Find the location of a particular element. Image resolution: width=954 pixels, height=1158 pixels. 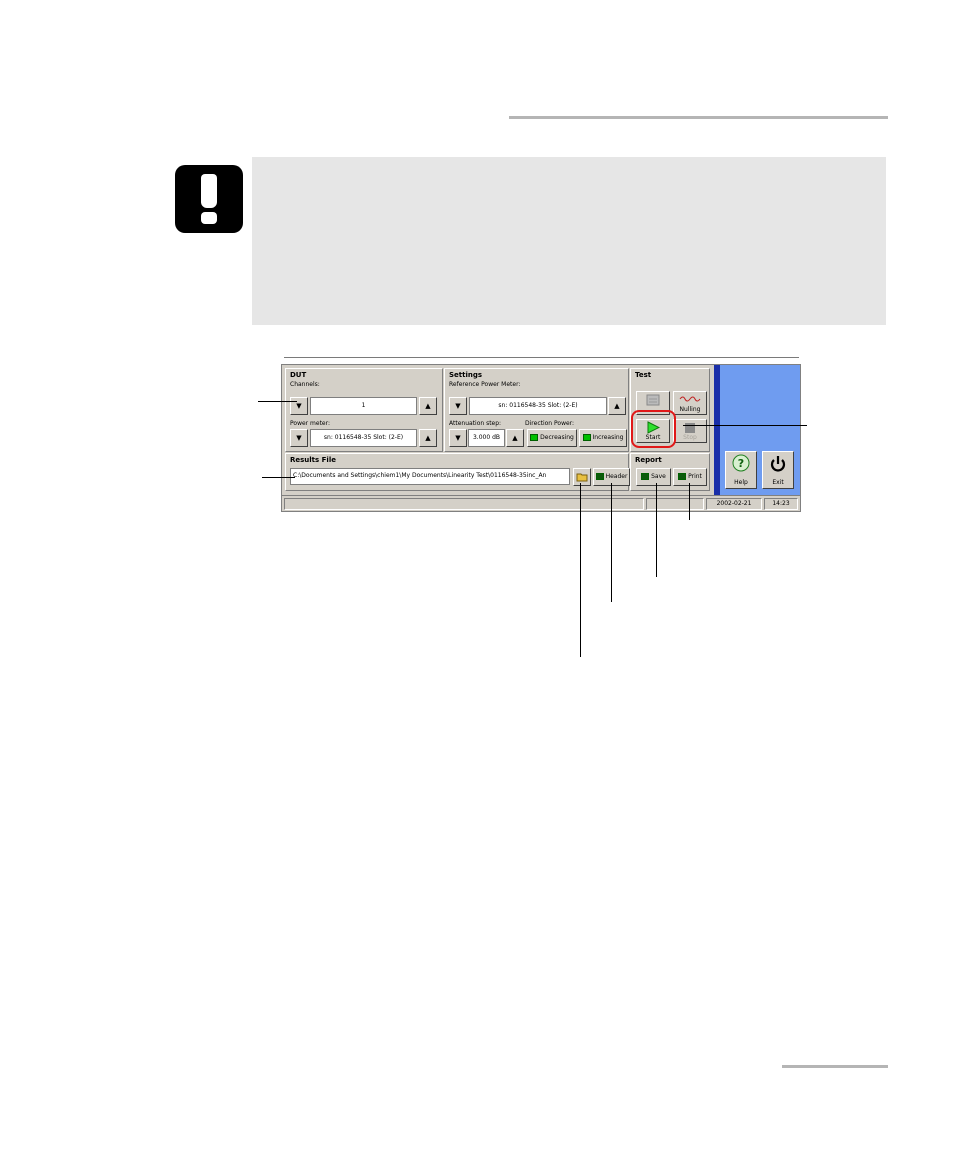

test-title: Test is located at coordinates (643, 375).